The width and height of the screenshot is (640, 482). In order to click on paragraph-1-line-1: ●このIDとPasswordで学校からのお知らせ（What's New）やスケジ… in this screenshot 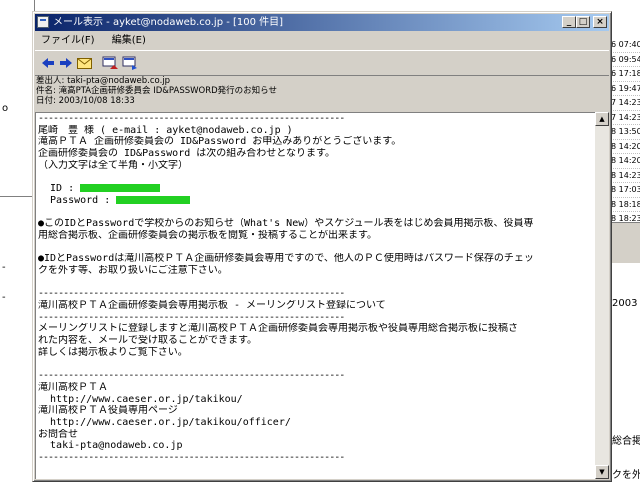, I will do `click(286, 224)`.